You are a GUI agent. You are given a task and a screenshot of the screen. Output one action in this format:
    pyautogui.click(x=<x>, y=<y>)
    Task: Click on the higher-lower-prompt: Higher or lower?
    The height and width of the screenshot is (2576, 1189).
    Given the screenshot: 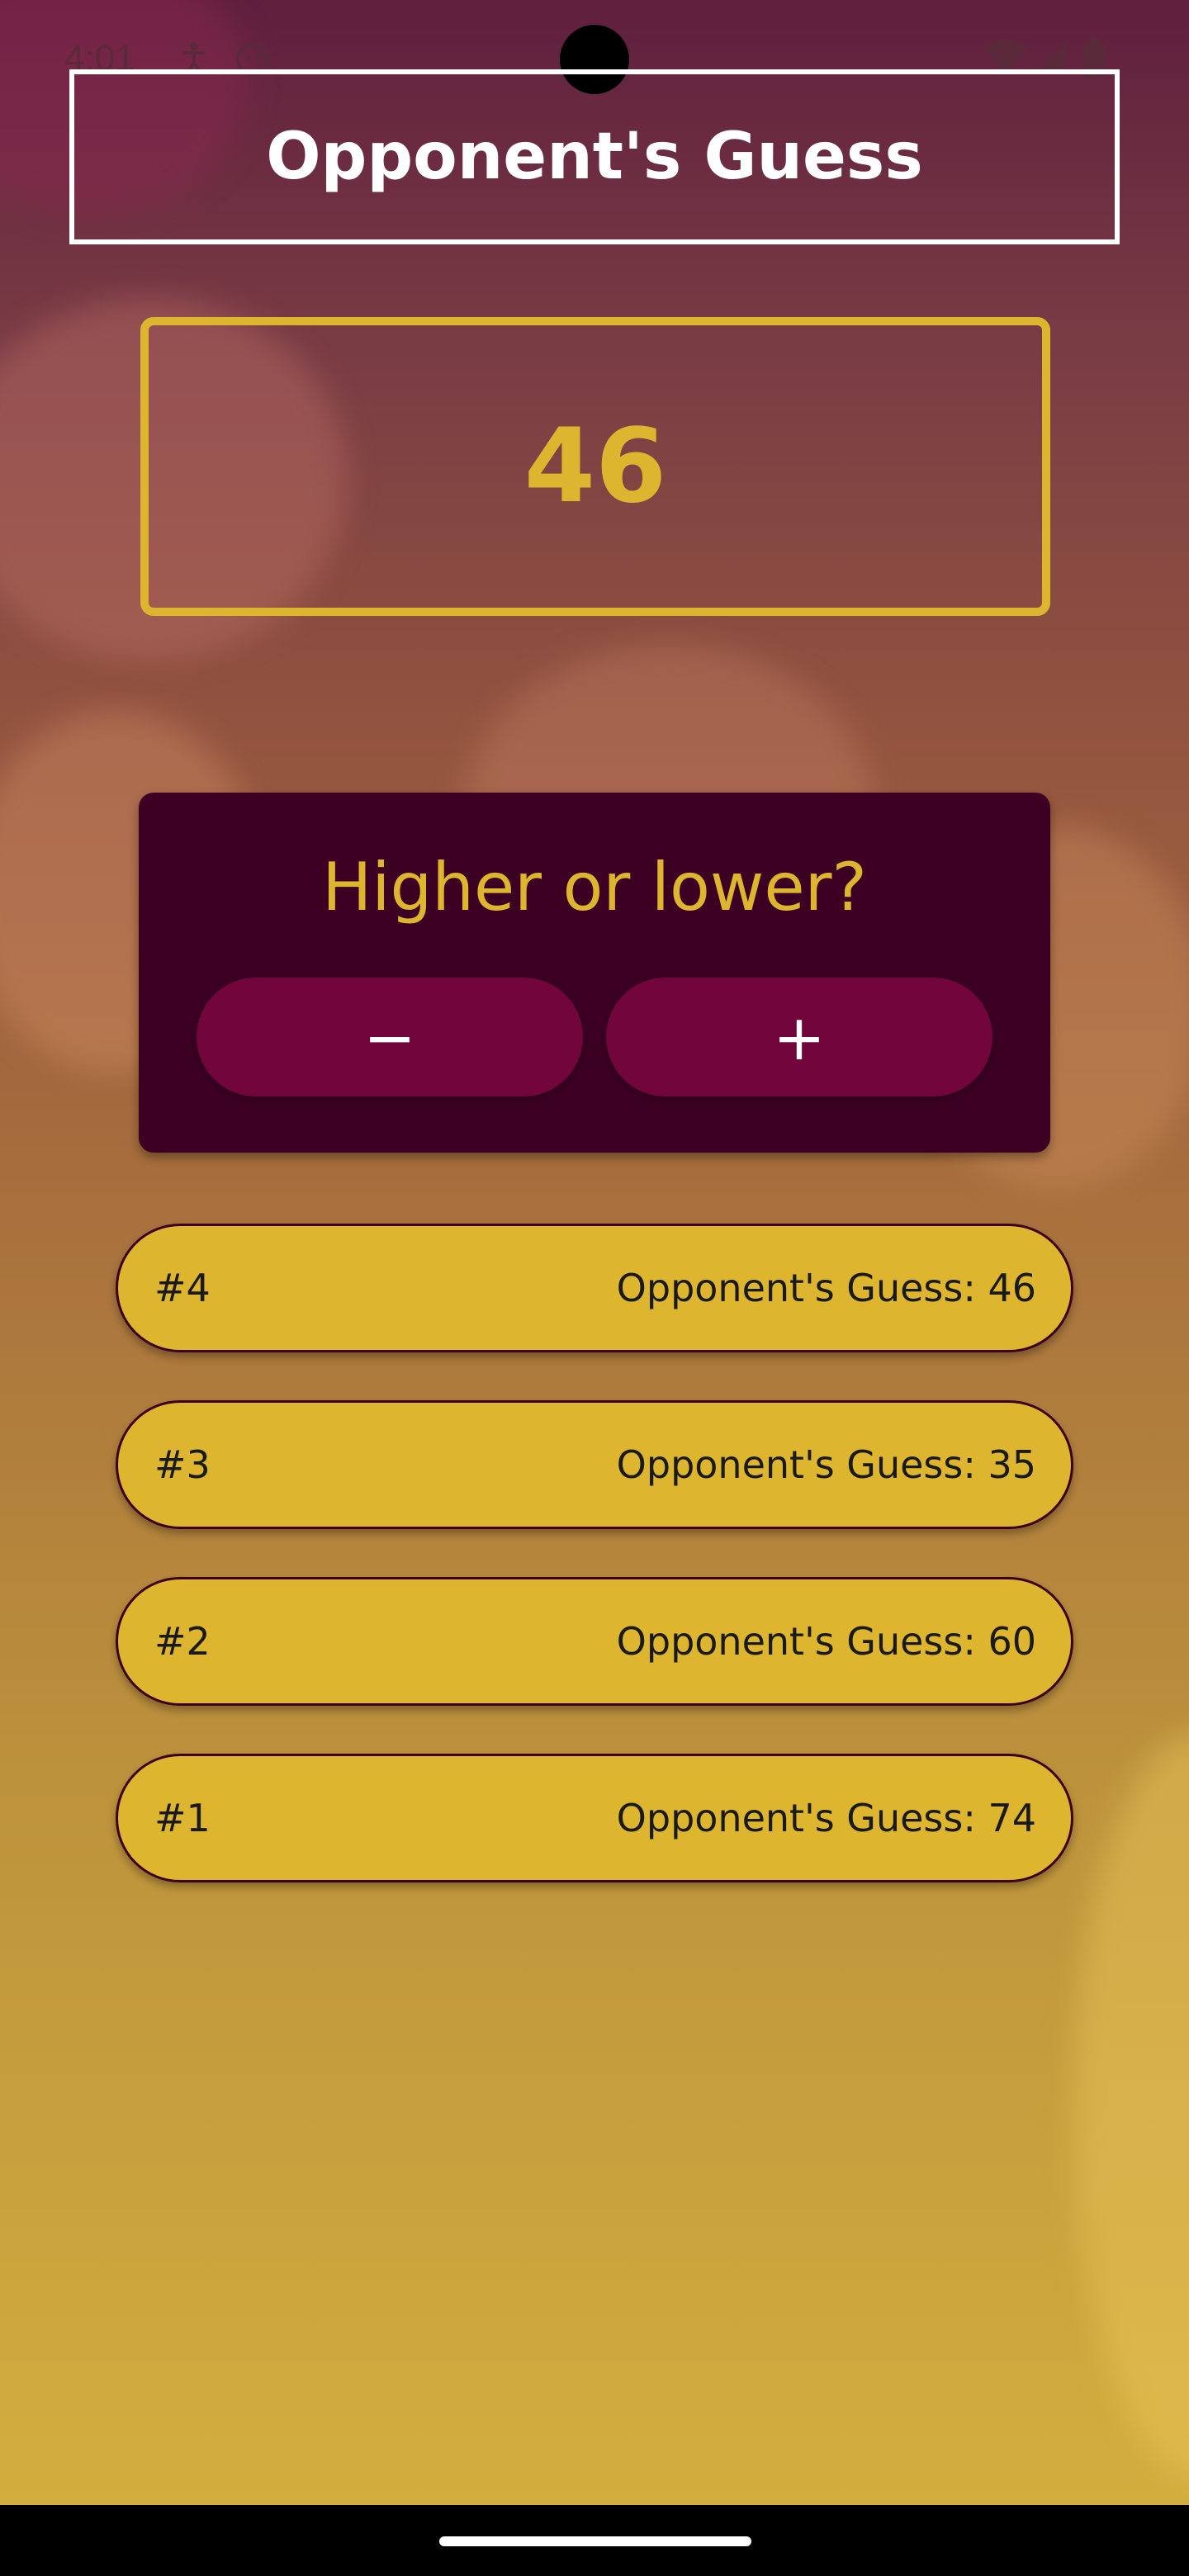 What is the action you would take?
    pyautogui.click(x=594, y=887)
    